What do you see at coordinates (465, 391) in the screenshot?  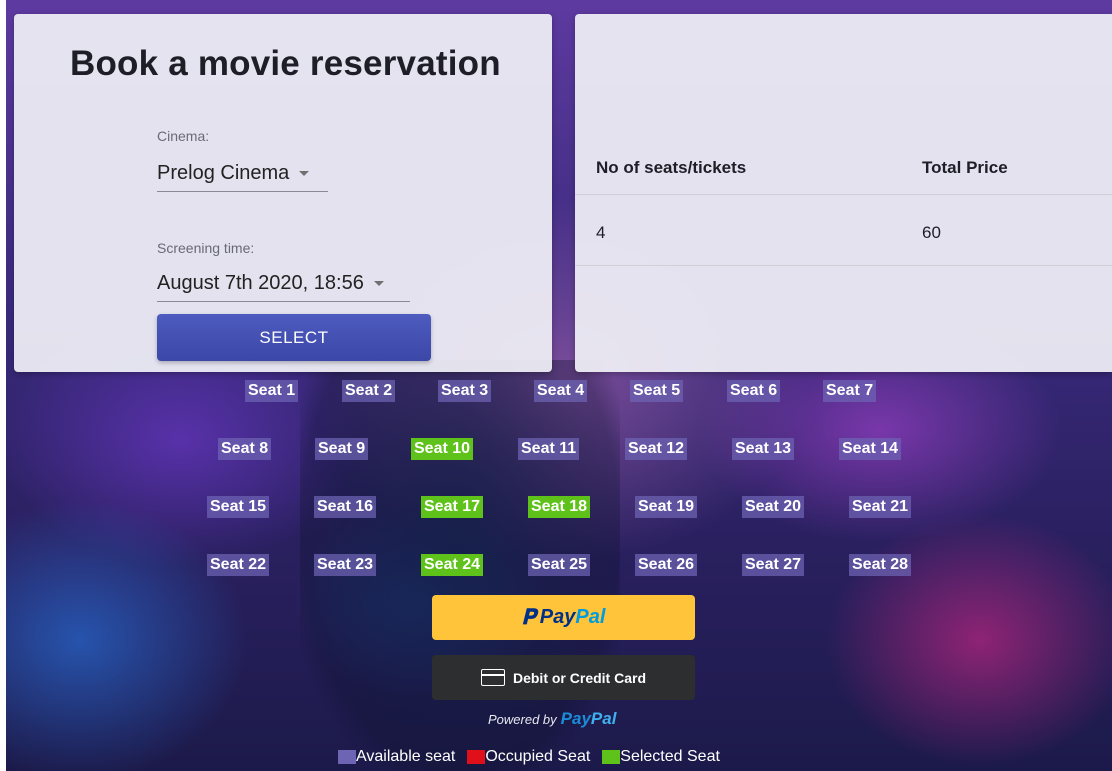 I see `seat-3: Seat 3` at bounding box center [465, 391].